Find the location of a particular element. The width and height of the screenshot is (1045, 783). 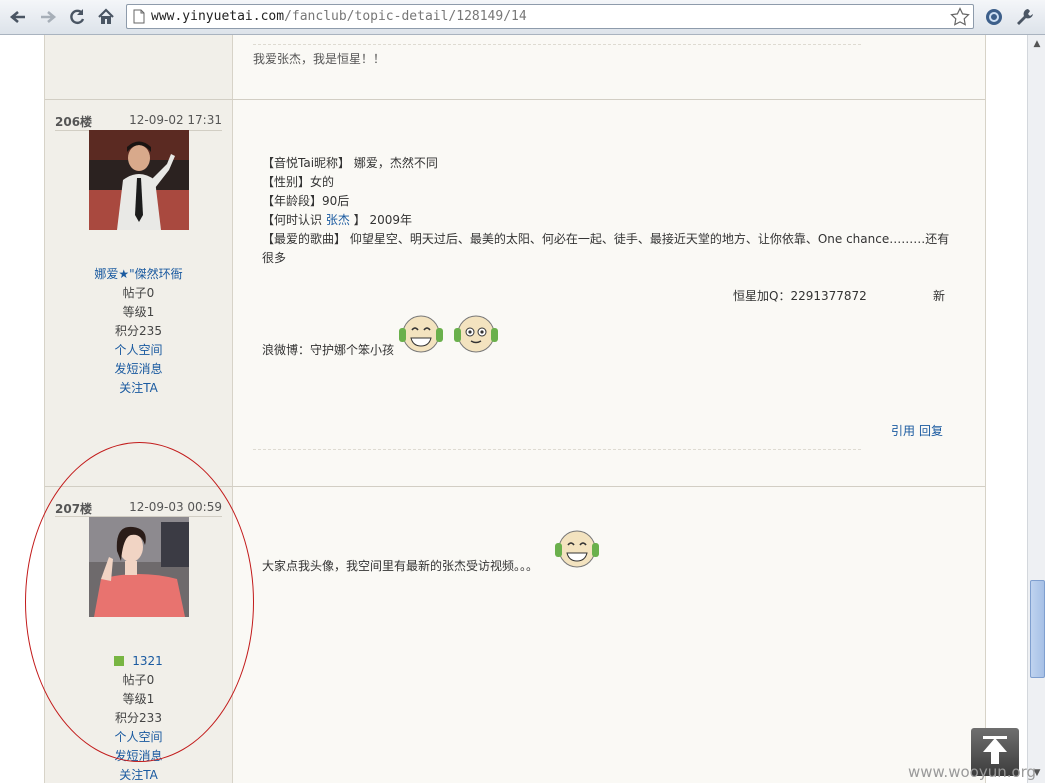

post-line: 新 is located at coordinates (939, 296).